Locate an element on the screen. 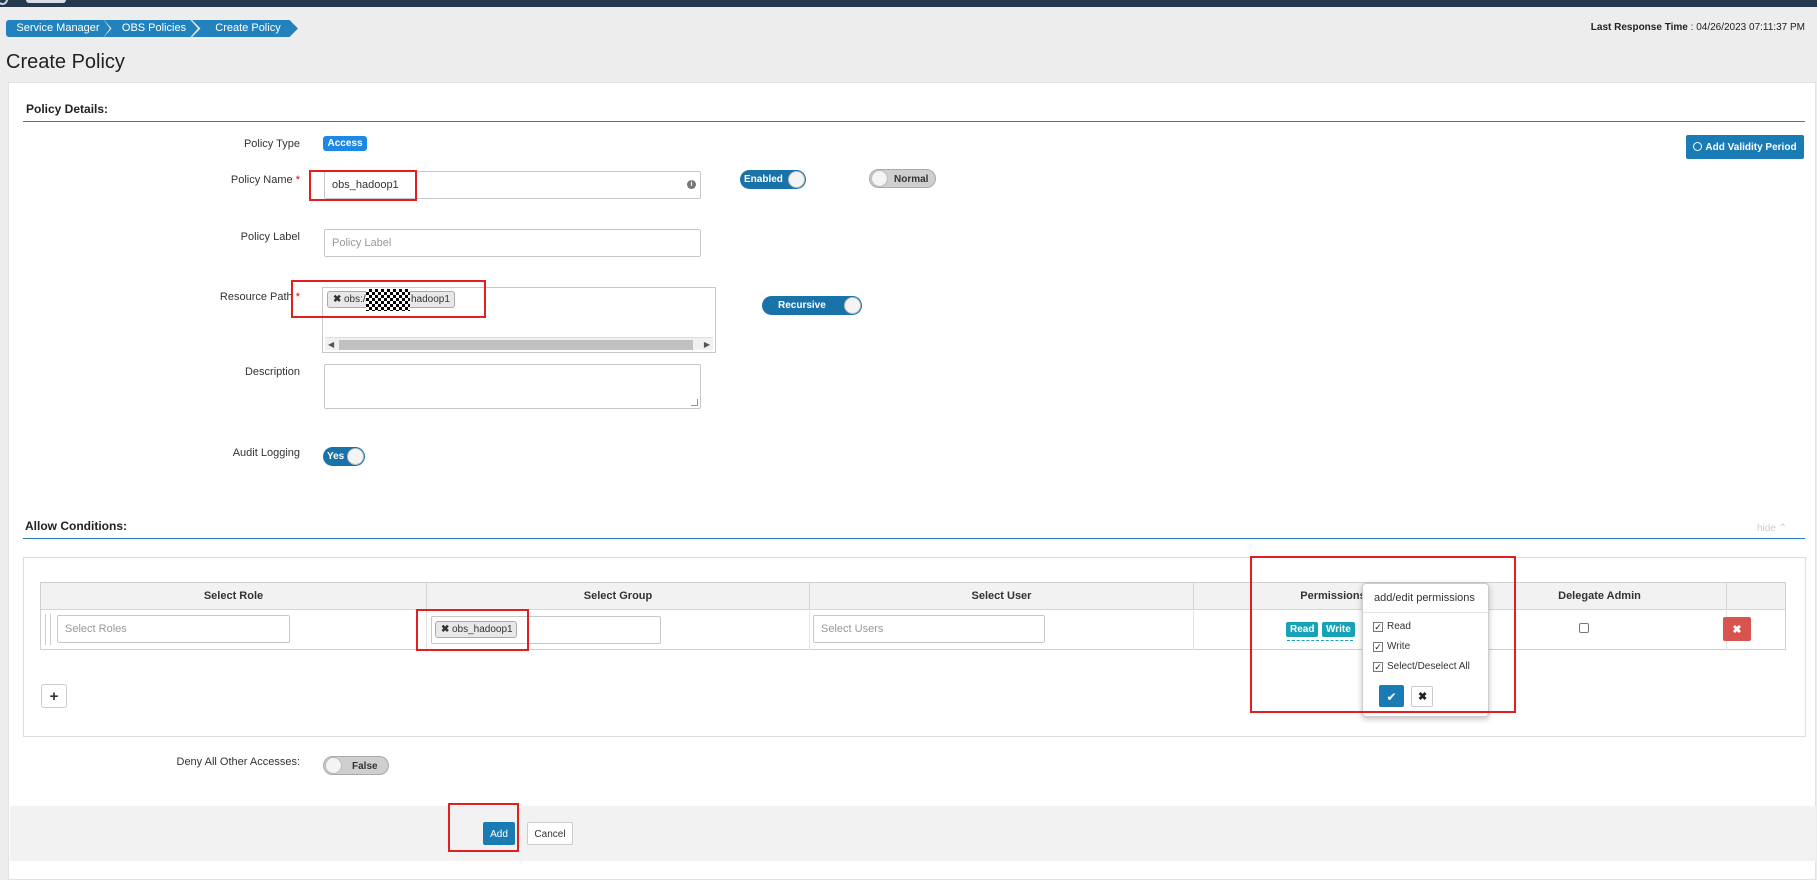  select-users-input: Select Users is located at coordinates (929, 629).